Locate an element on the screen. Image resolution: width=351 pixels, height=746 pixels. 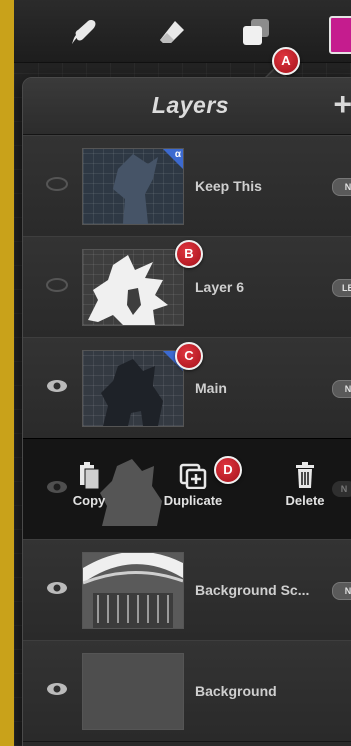
layer-row-background-scene: Background Sc... N is located at coordinates (187, 590).